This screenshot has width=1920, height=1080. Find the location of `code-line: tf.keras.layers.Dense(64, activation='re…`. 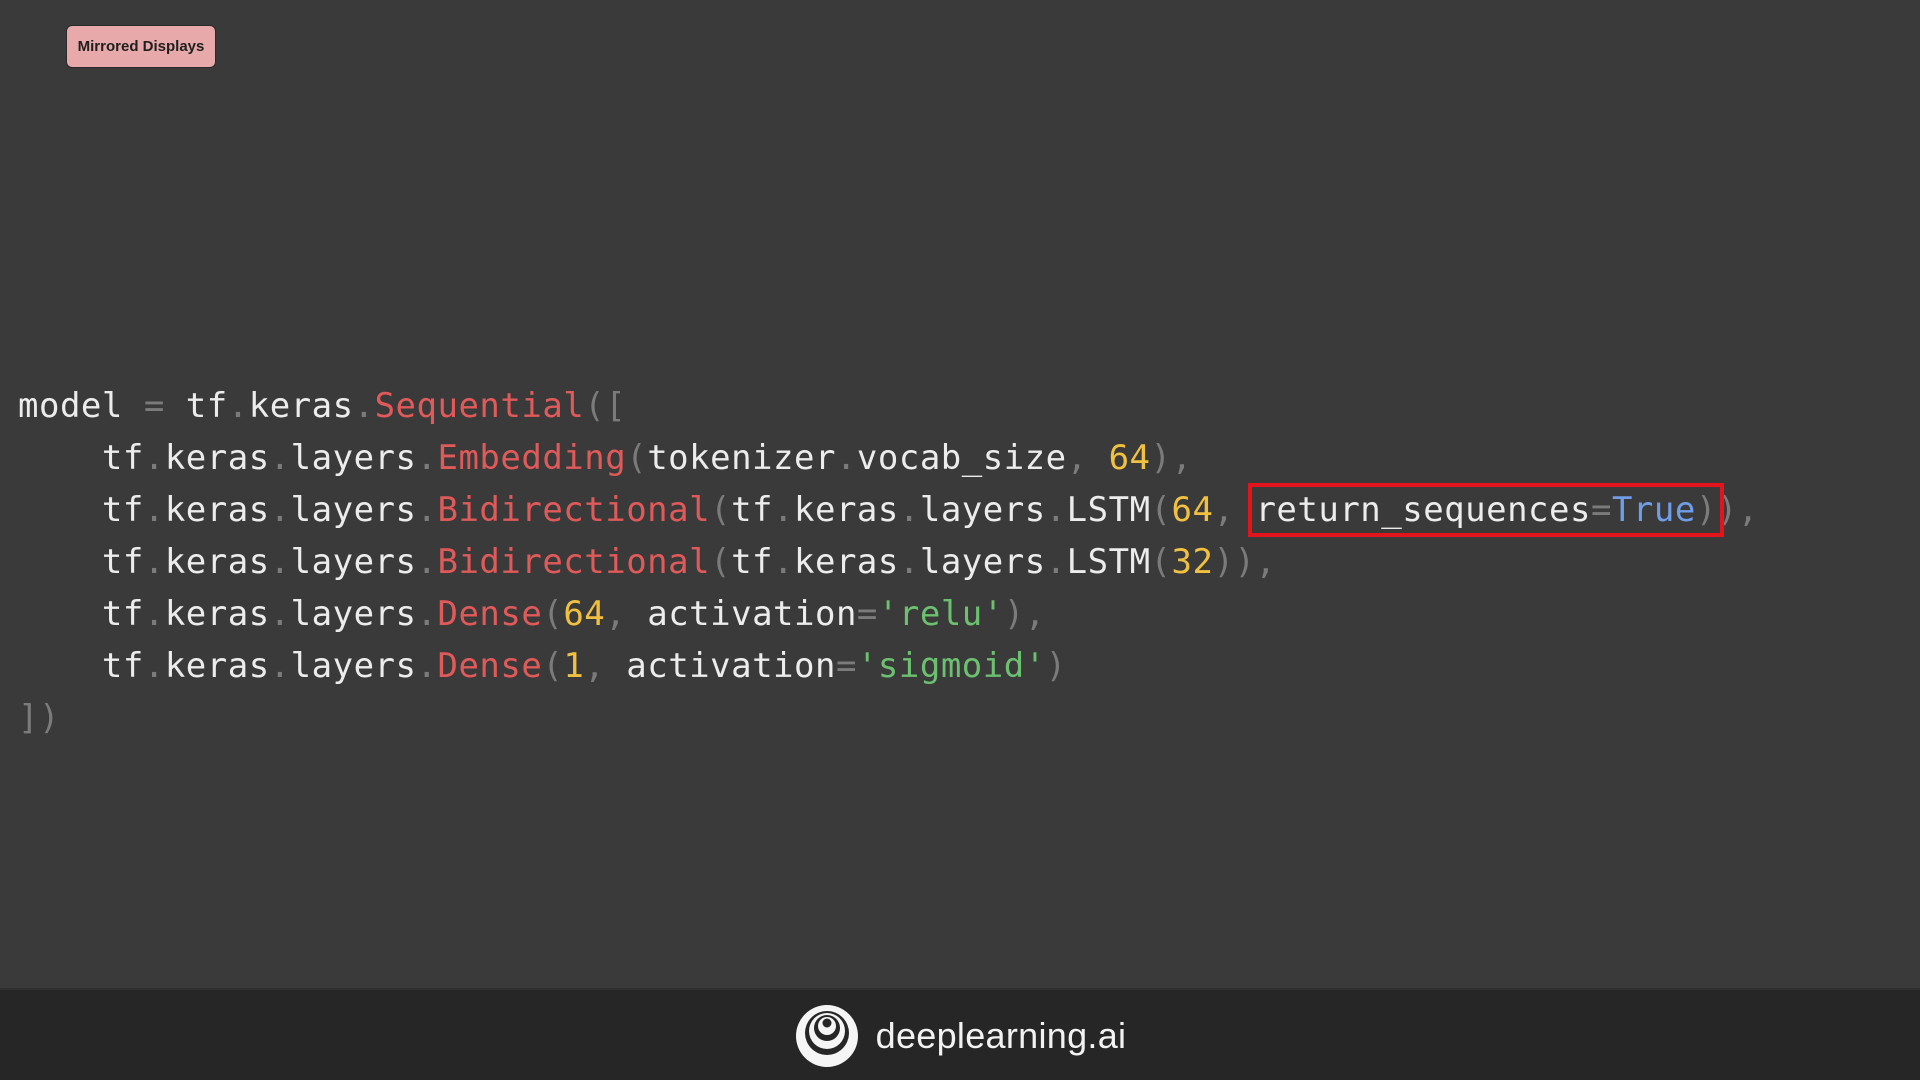

code-line: tf.keras.layers.Dense(64, activation='re… is located at coordinates (888, 614).